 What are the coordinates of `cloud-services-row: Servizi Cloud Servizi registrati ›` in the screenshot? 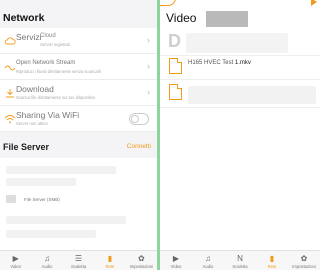 It's located at (78, 41).